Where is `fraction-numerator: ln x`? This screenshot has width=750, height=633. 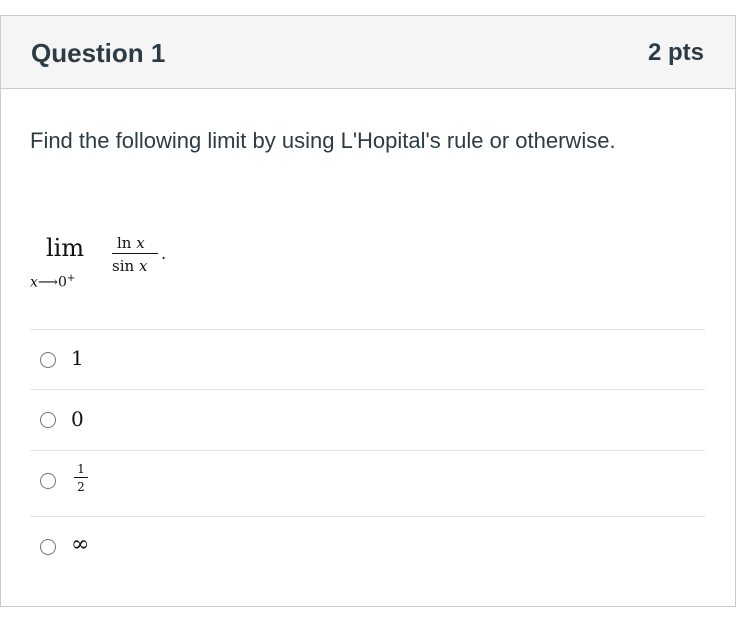
fraction-numerator: ln x is located at coordinates (131, 243).